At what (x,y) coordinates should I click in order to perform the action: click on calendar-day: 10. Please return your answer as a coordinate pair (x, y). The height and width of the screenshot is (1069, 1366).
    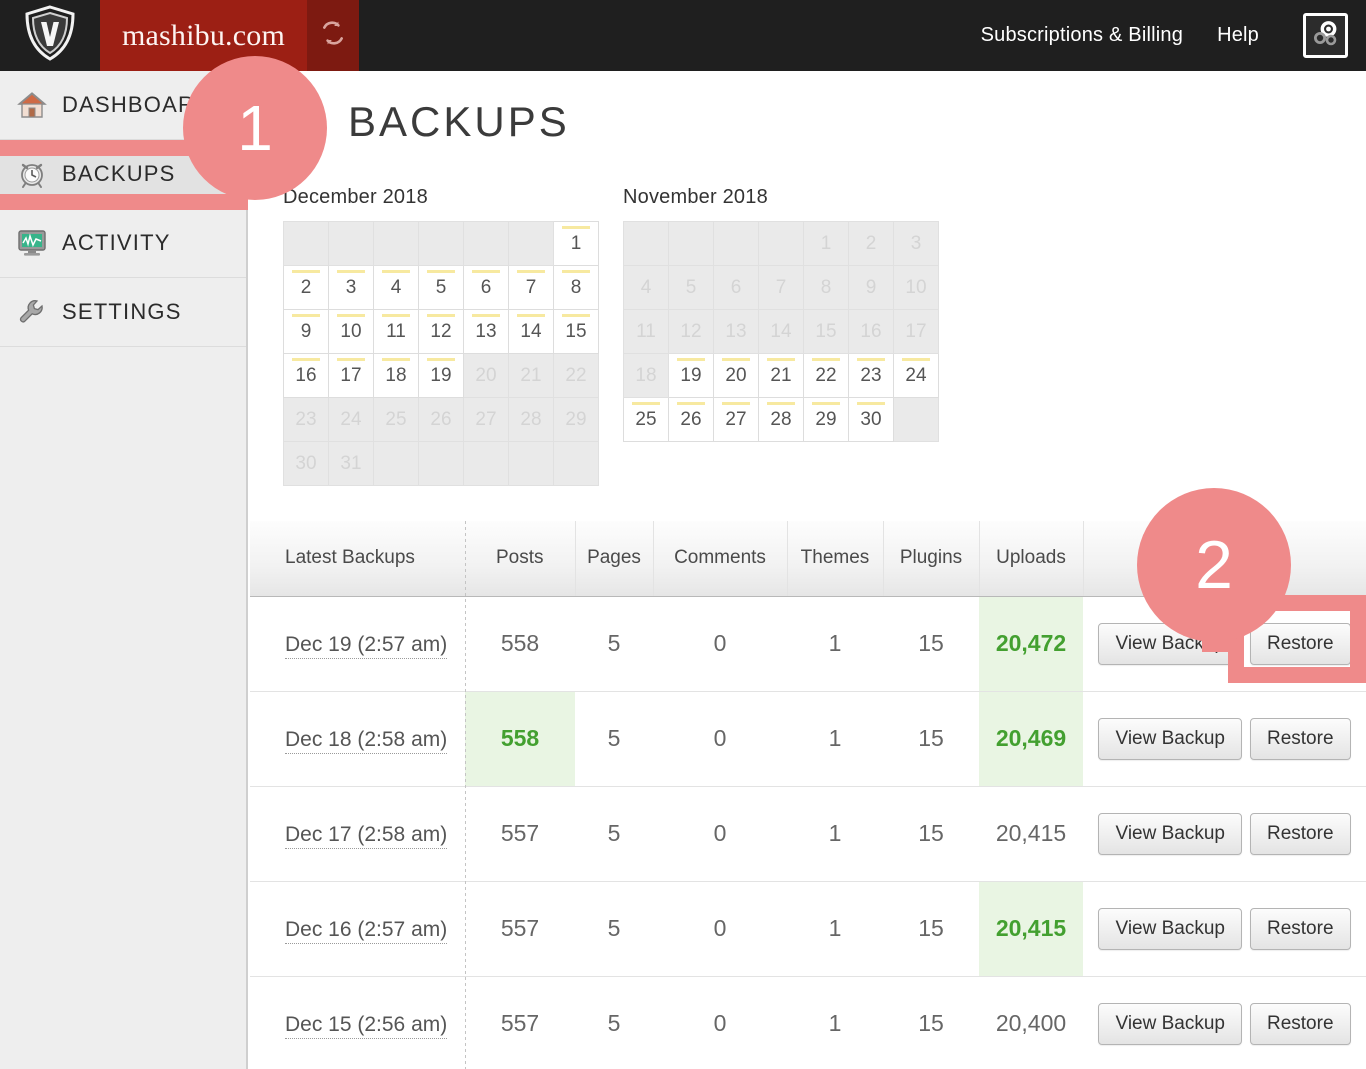
    Looking at the image, I should click on (351, 331).